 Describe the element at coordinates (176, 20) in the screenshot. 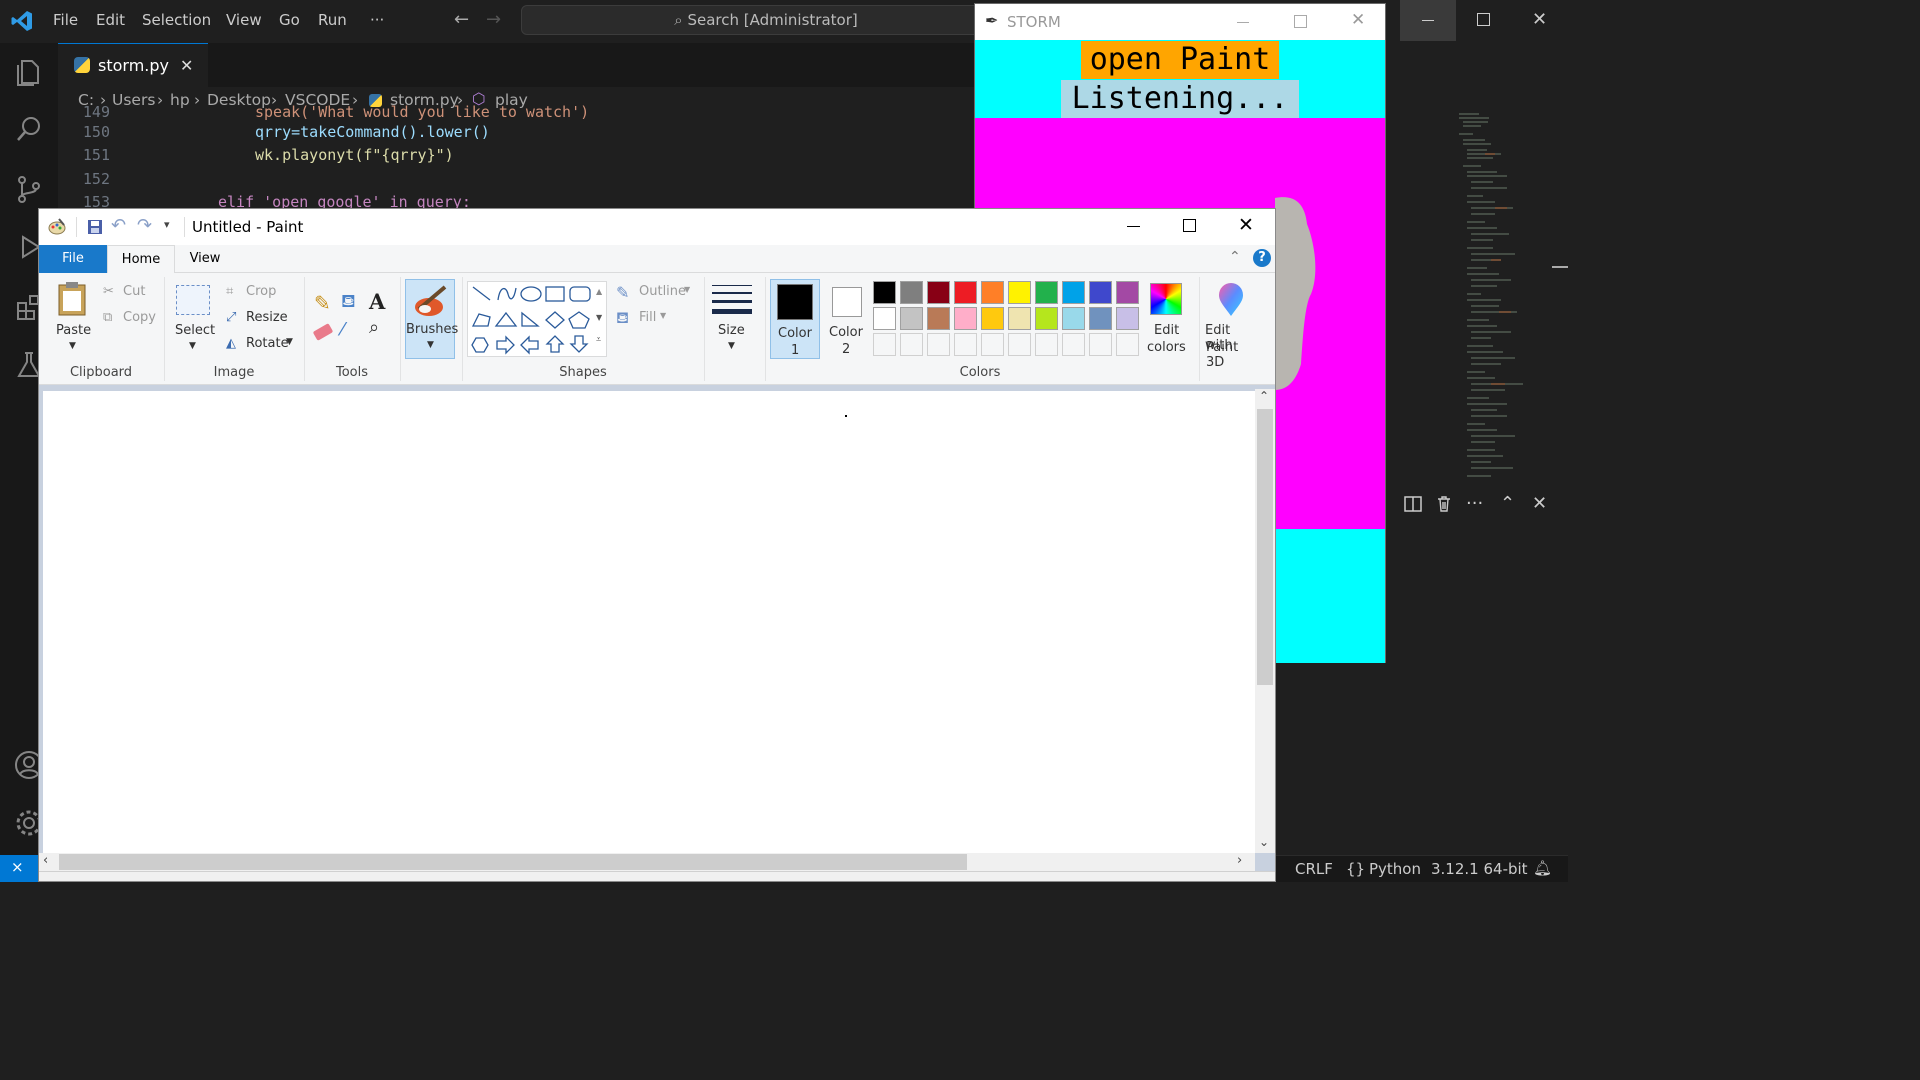

I see `menu-selection: Selection` at that location.